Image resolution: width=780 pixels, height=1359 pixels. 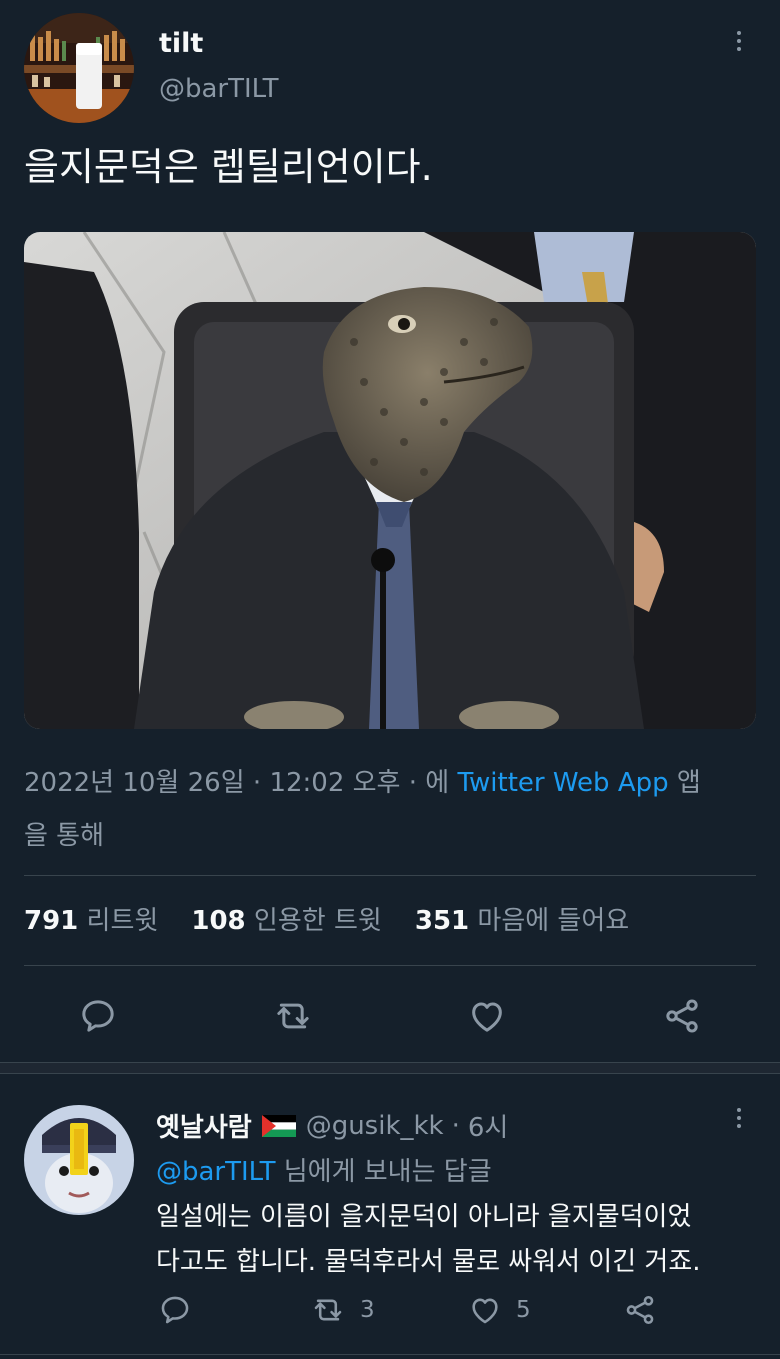 What do you see at coordinates (228, 167) in the screenshot?
I see `tweet-text: 을지문덕은 렙틸리언이다.` at bounding box center [228, 167].